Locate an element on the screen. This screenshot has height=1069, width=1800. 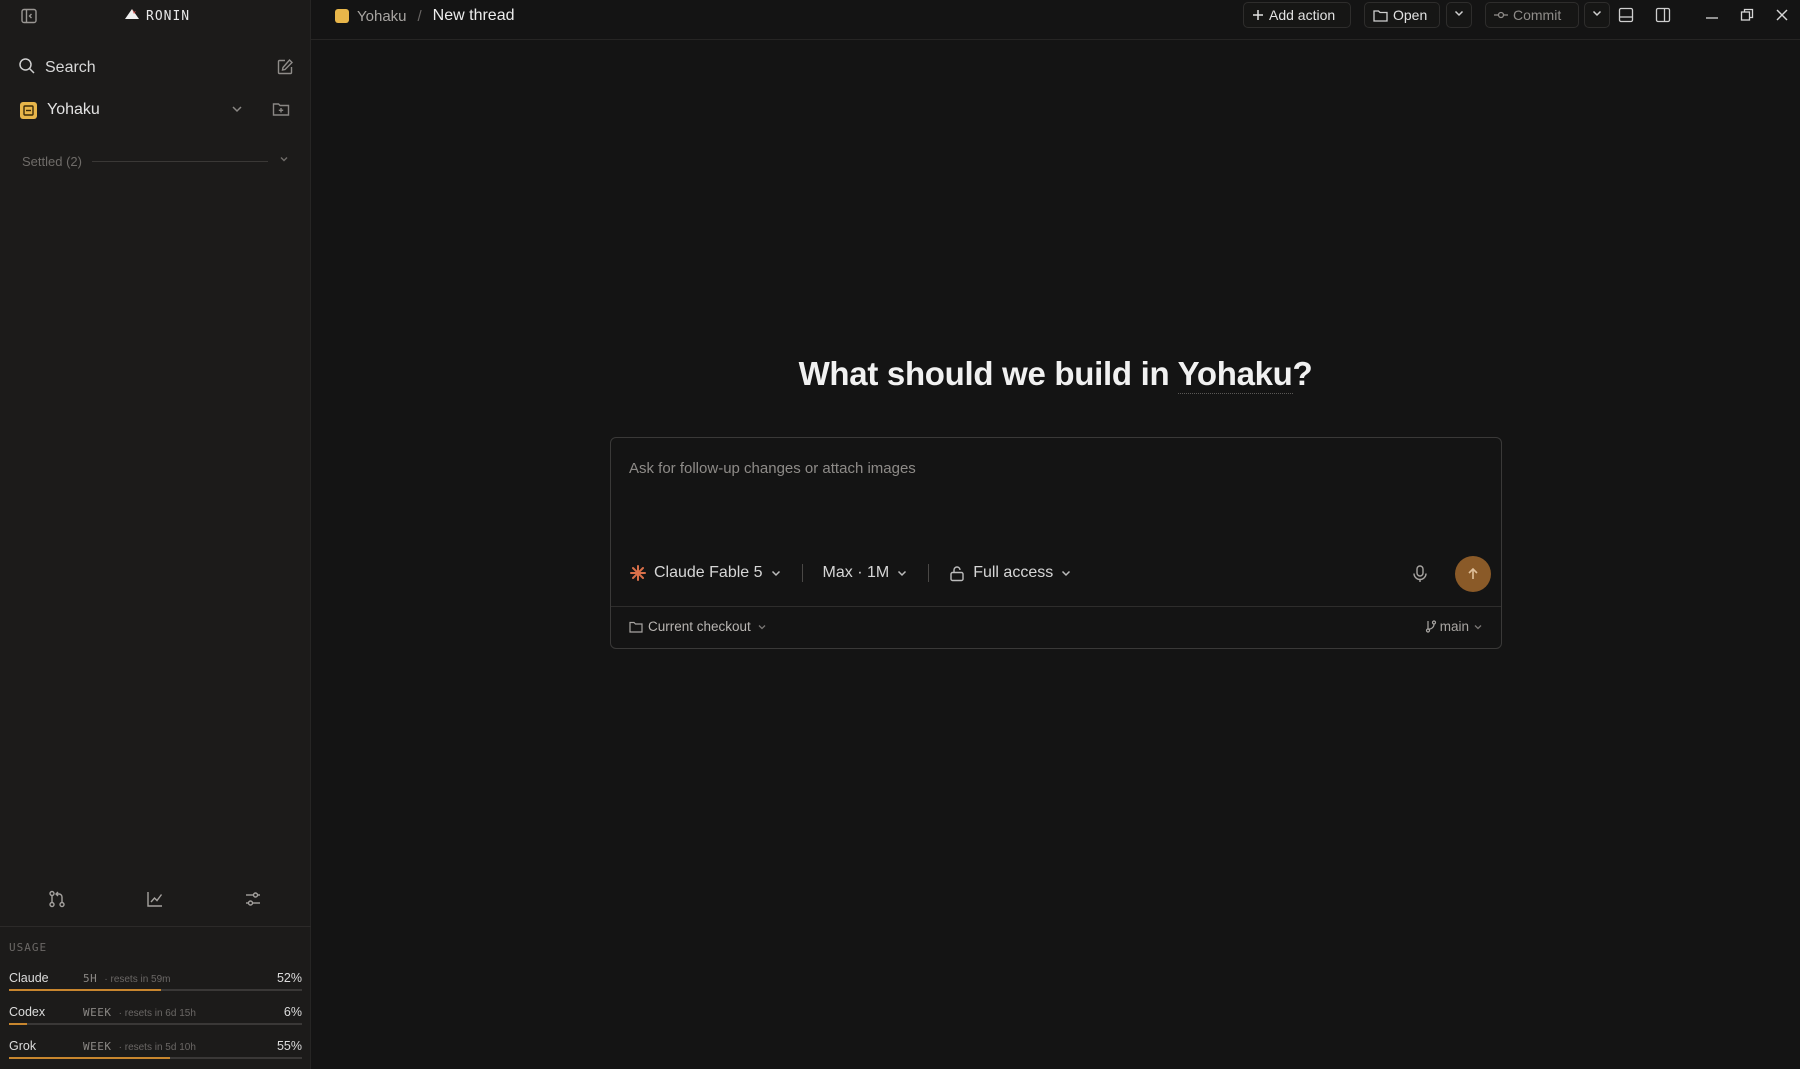
usage-name: Claude is located at coordinates (29, 978).